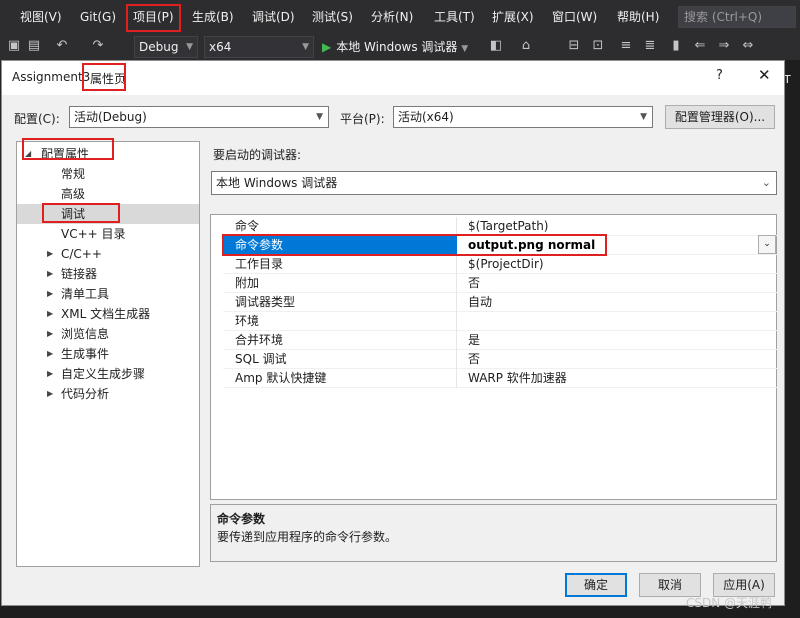 The height and width of the screenshot is (618, 800). Describe the element at coordinates (28, 154) in the screenshot. I see `expanded-icon: ◢` at that location.